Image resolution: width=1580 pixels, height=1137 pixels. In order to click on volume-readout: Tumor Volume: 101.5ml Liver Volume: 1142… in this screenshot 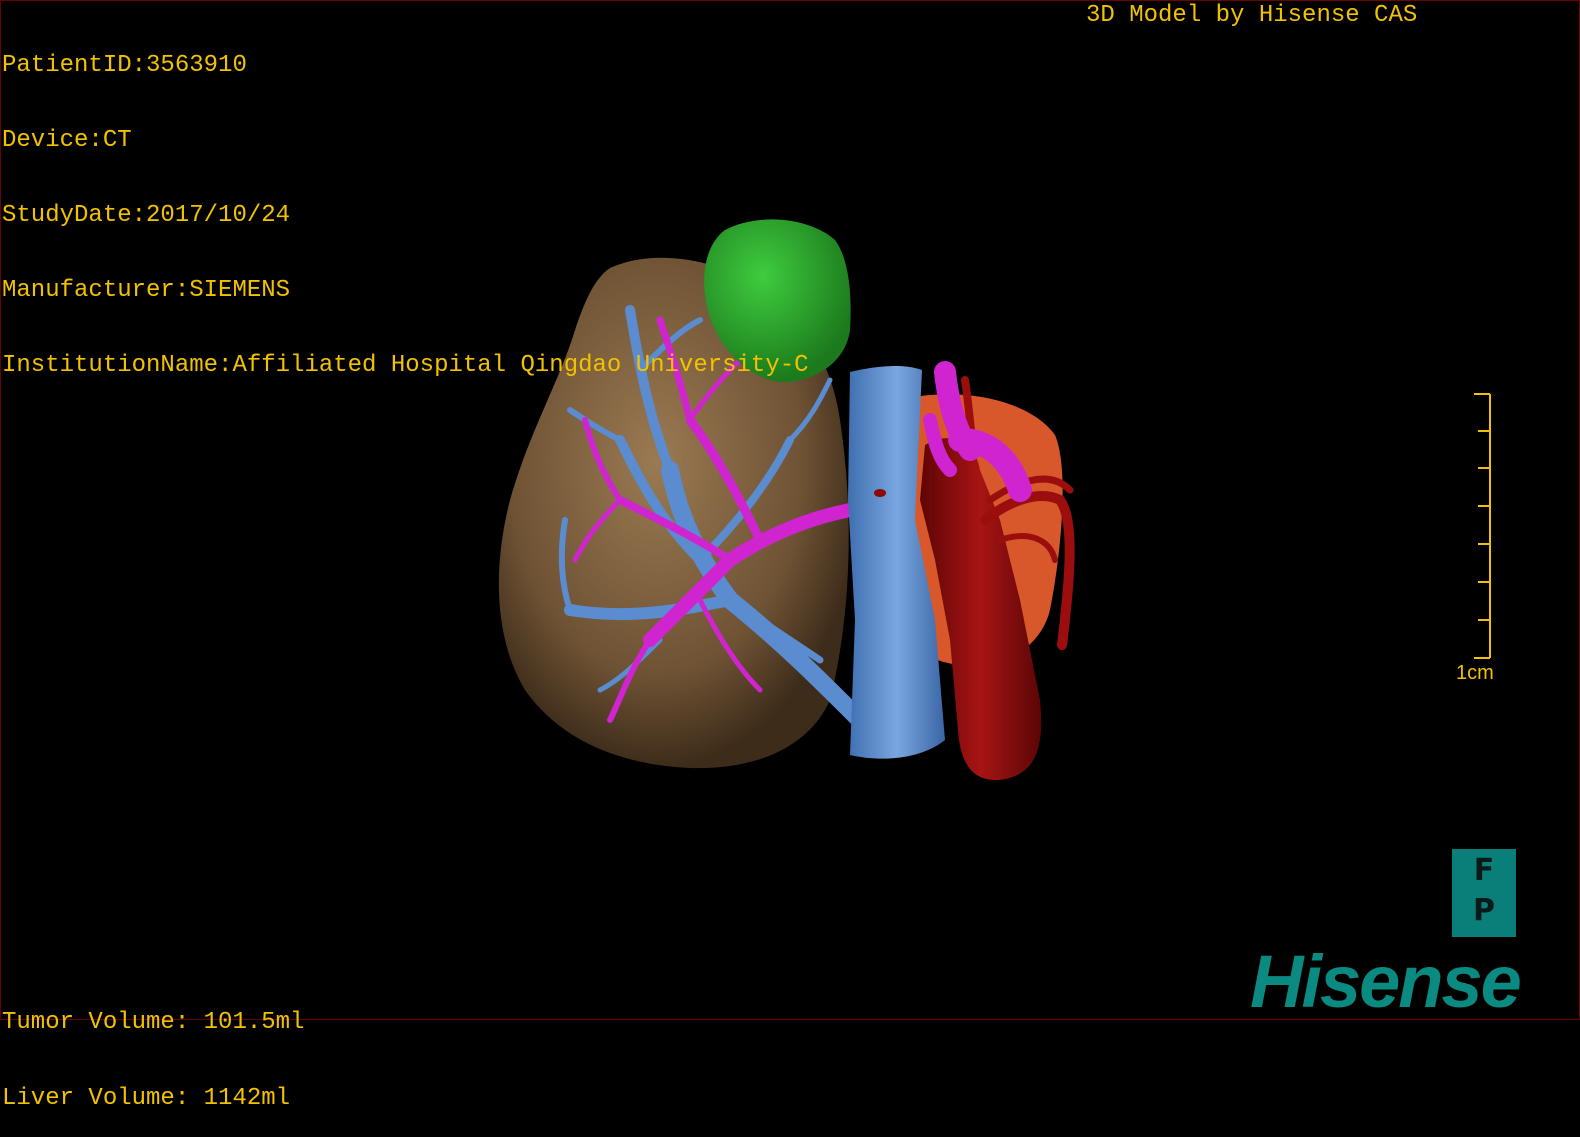, I will do `click(153, 1048)`.